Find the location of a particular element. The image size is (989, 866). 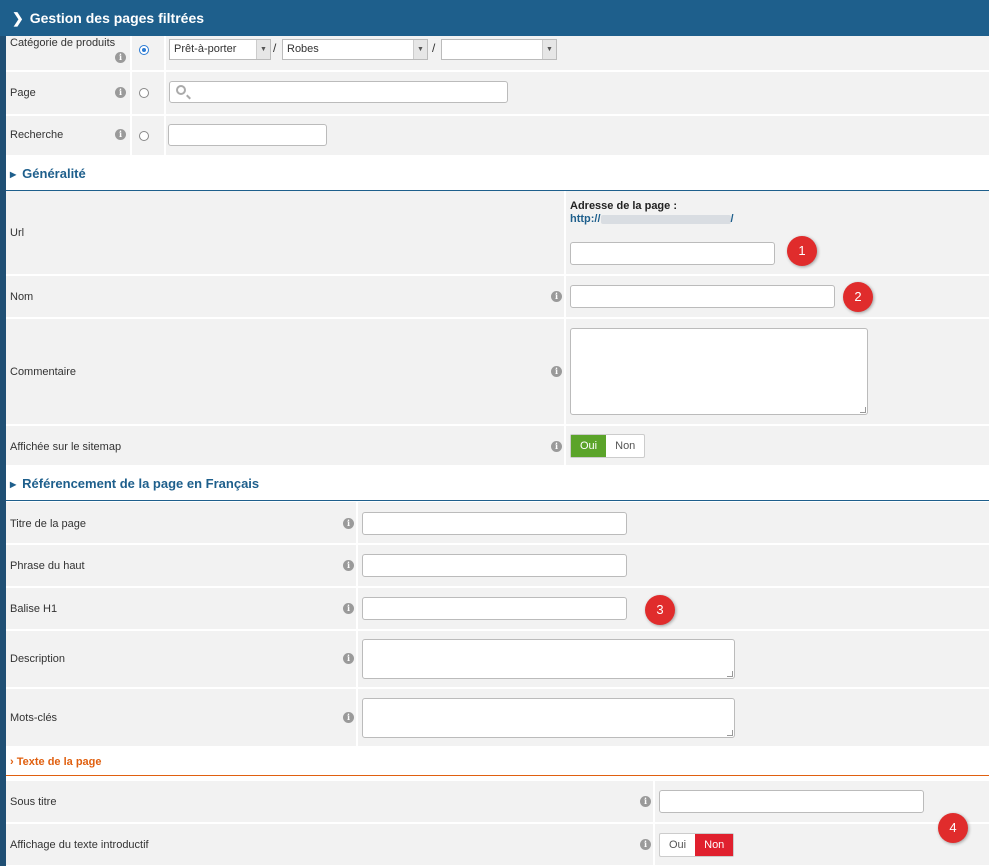

section-generalite: ▶ Généralité is located at coordinates (497, 174).